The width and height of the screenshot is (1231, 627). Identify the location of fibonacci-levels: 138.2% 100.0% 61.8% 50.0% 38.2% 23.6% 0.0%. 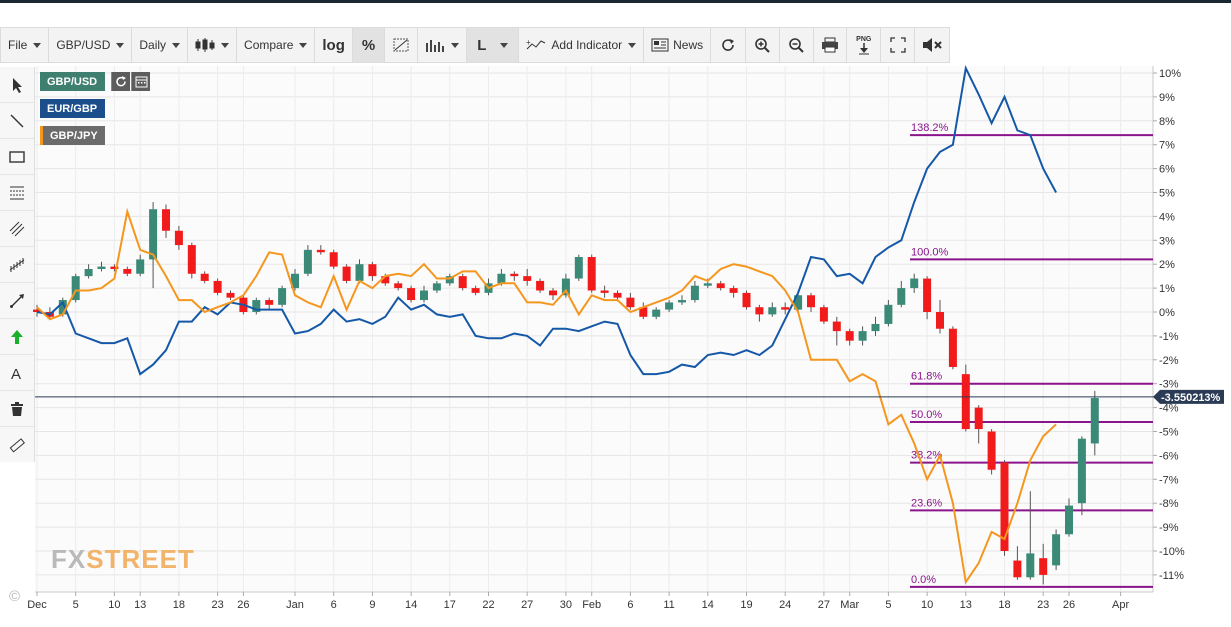
(1031, 355).